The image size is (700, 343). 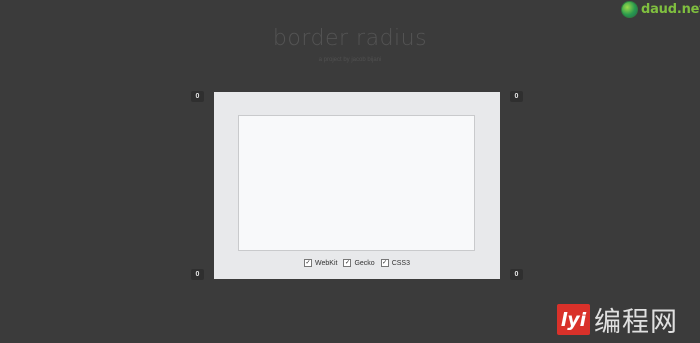 What do you see at coordinates (350, 38) in the screenshot?
I see `page-title: border radius` at bounding box center [350, 38].